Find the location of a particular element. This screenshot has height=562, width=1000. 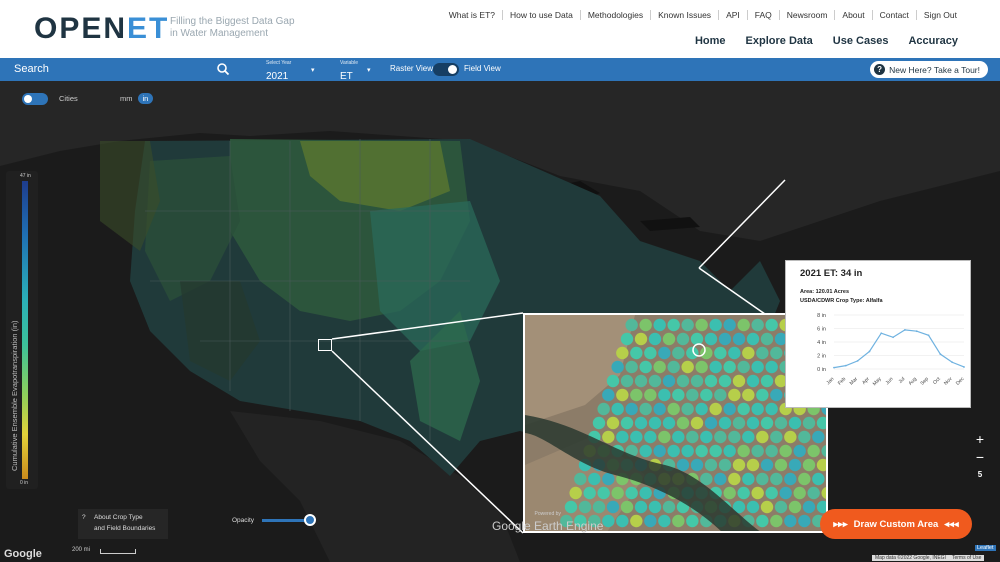

link-faq: FAQ is located at coordinates (762, 15).